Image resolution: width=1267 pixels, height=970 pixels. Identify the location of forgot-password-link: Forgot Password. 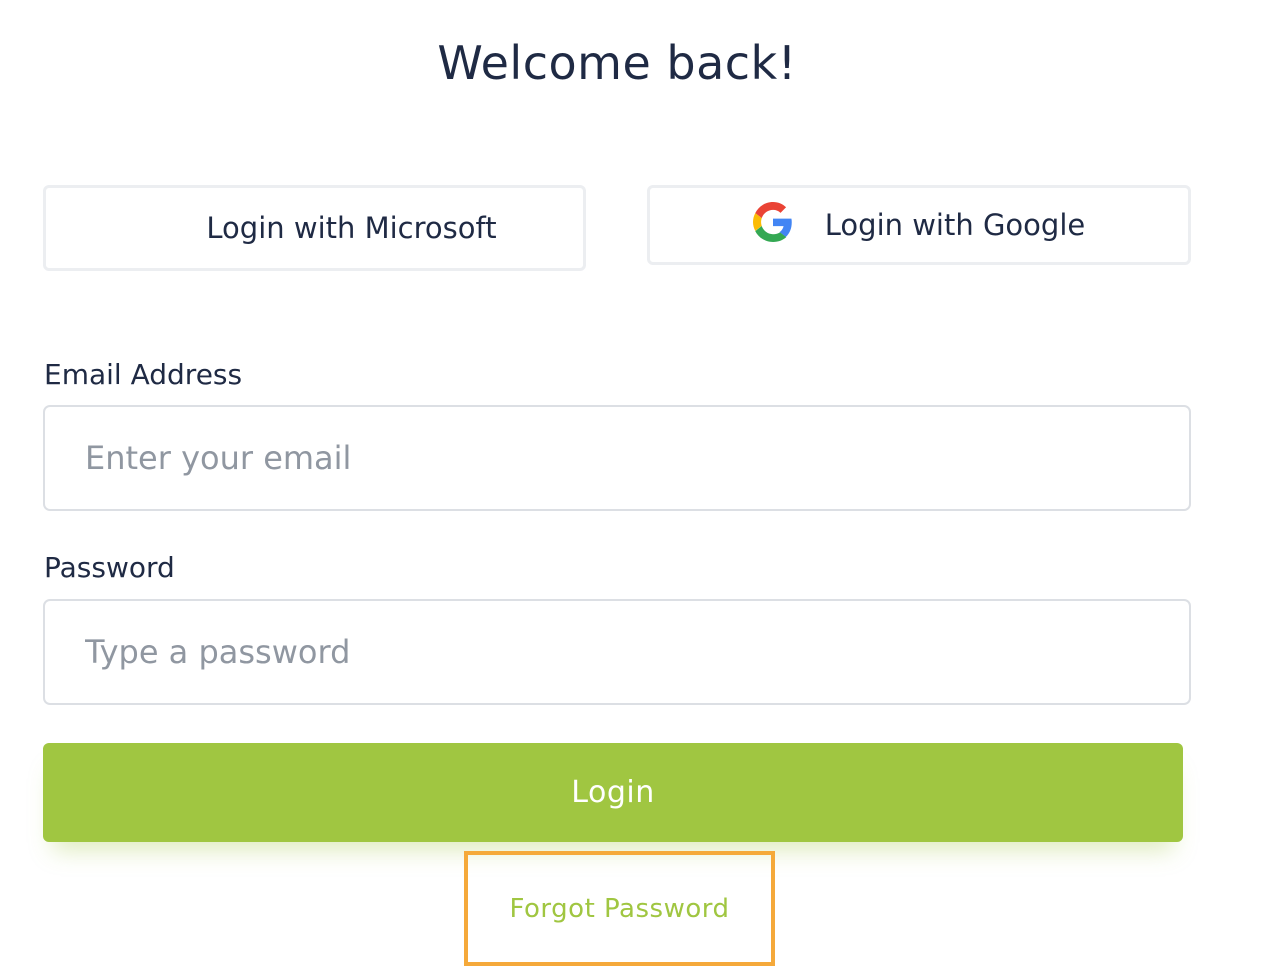
(619, 908).